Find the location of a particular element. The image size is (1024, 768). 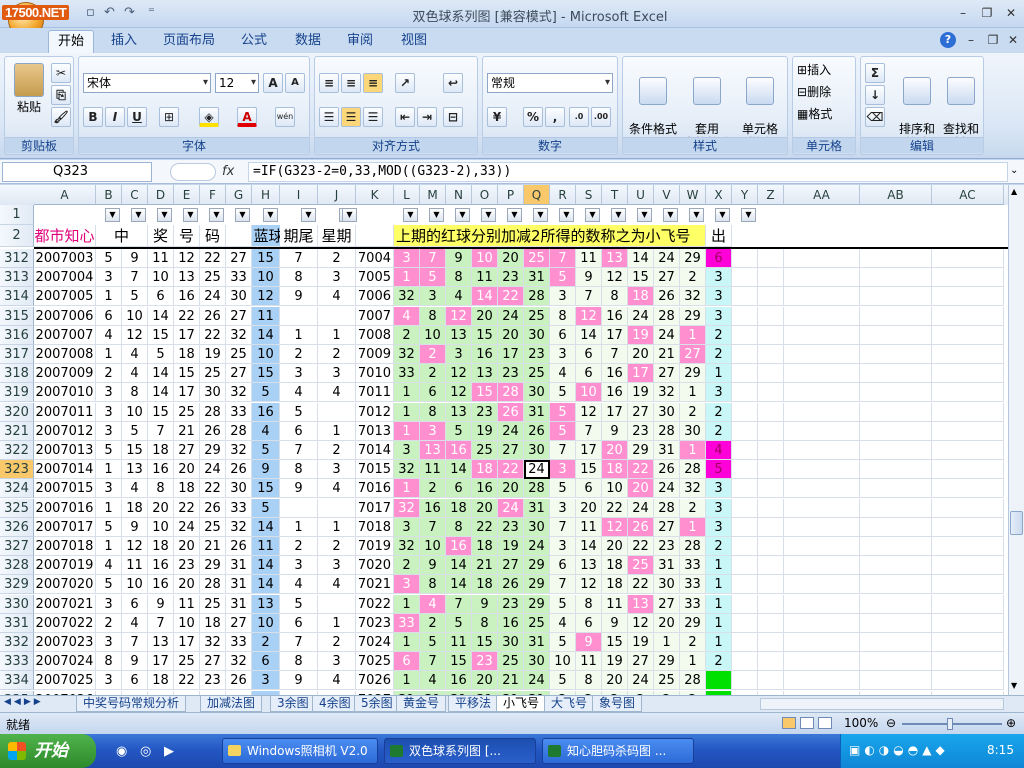

issue-cell: 7018 is located at coordinates (375, 527).